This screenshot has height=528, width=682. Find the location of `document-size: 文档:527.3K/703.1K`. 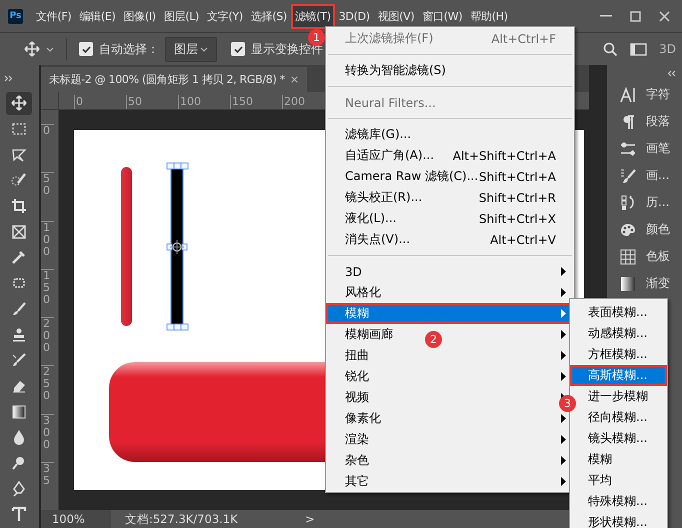

document-size: 文档:527.3K/703.1K is located at coordinates (181, 519).